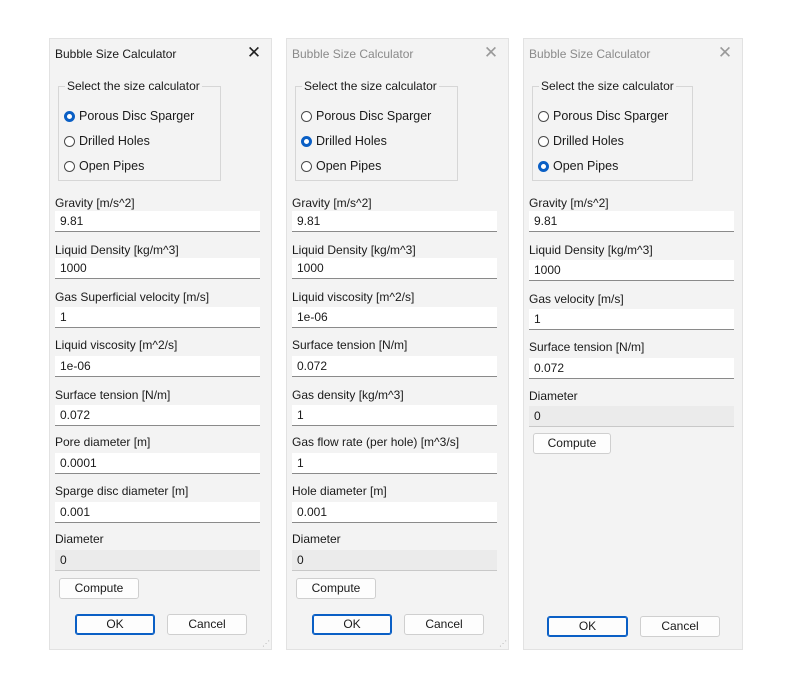 The width and height of the screenshot is (786, 687). I want to click on gas-density-label: Gas density [kg/m^3], so click(348, 395).